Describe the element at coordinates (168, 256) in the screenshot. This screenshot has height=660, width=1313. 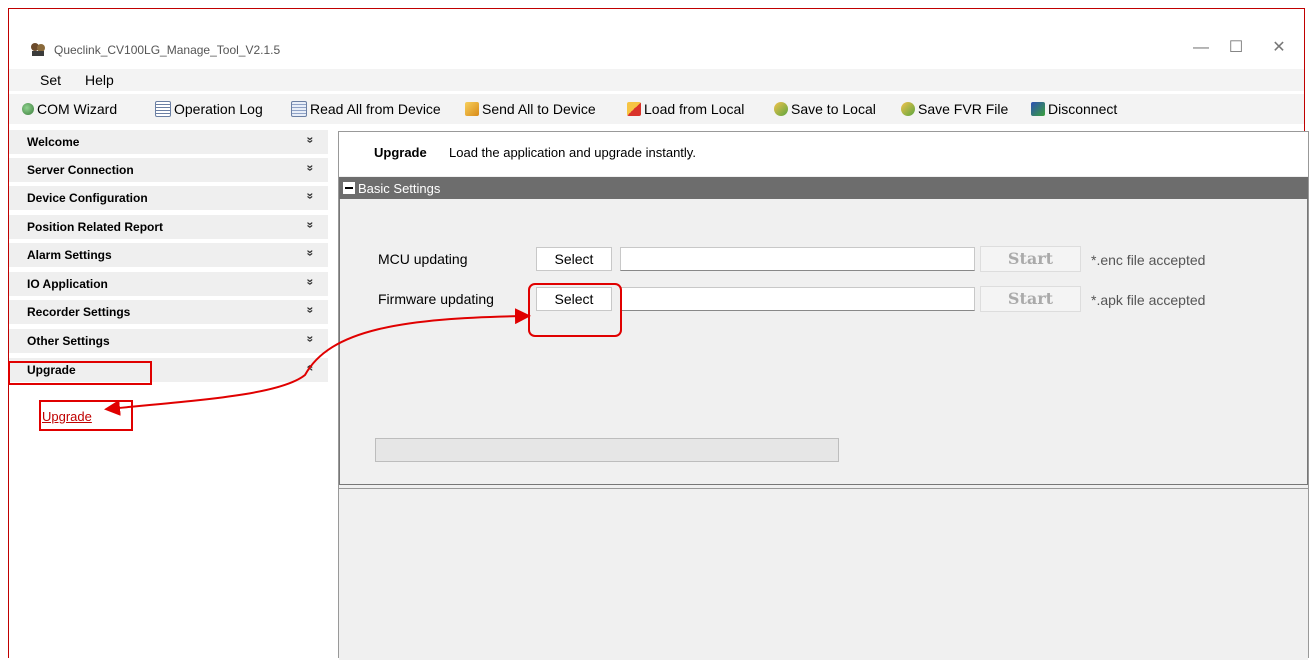
I see `sidebar-item-alarm-settings: Alarm Settings »` at that location.